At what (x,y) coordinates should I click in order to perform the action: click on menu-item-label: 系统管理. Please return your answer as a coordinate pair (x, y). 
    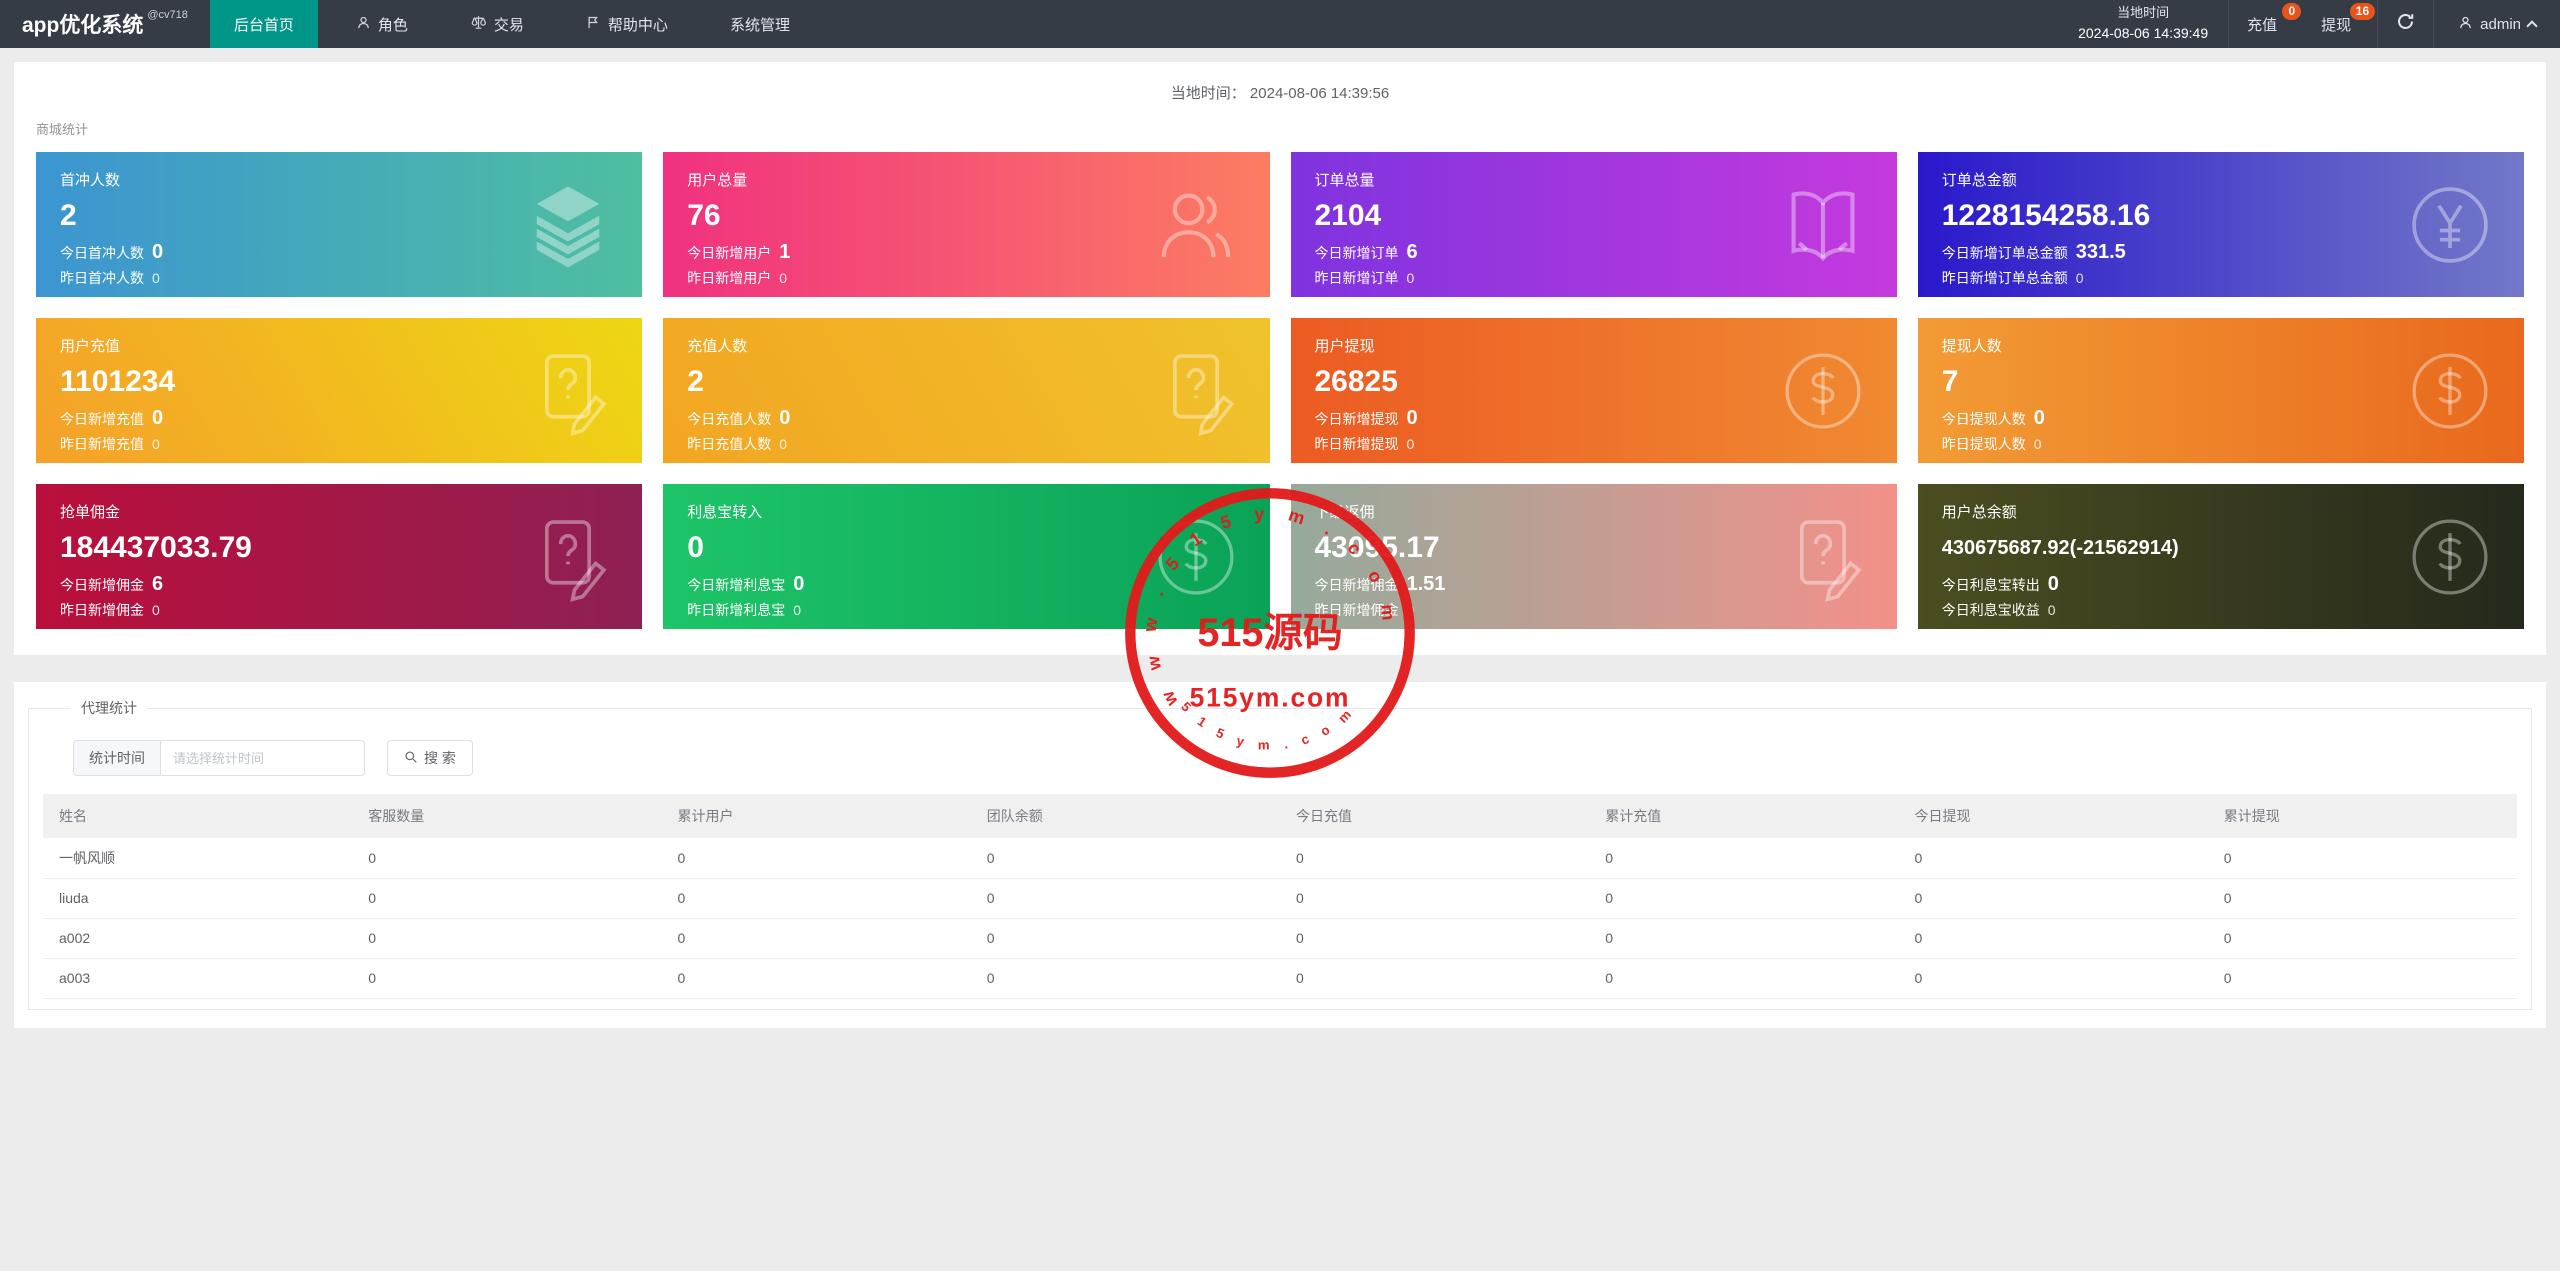
    Looking at the image, I should click on (759, 25).